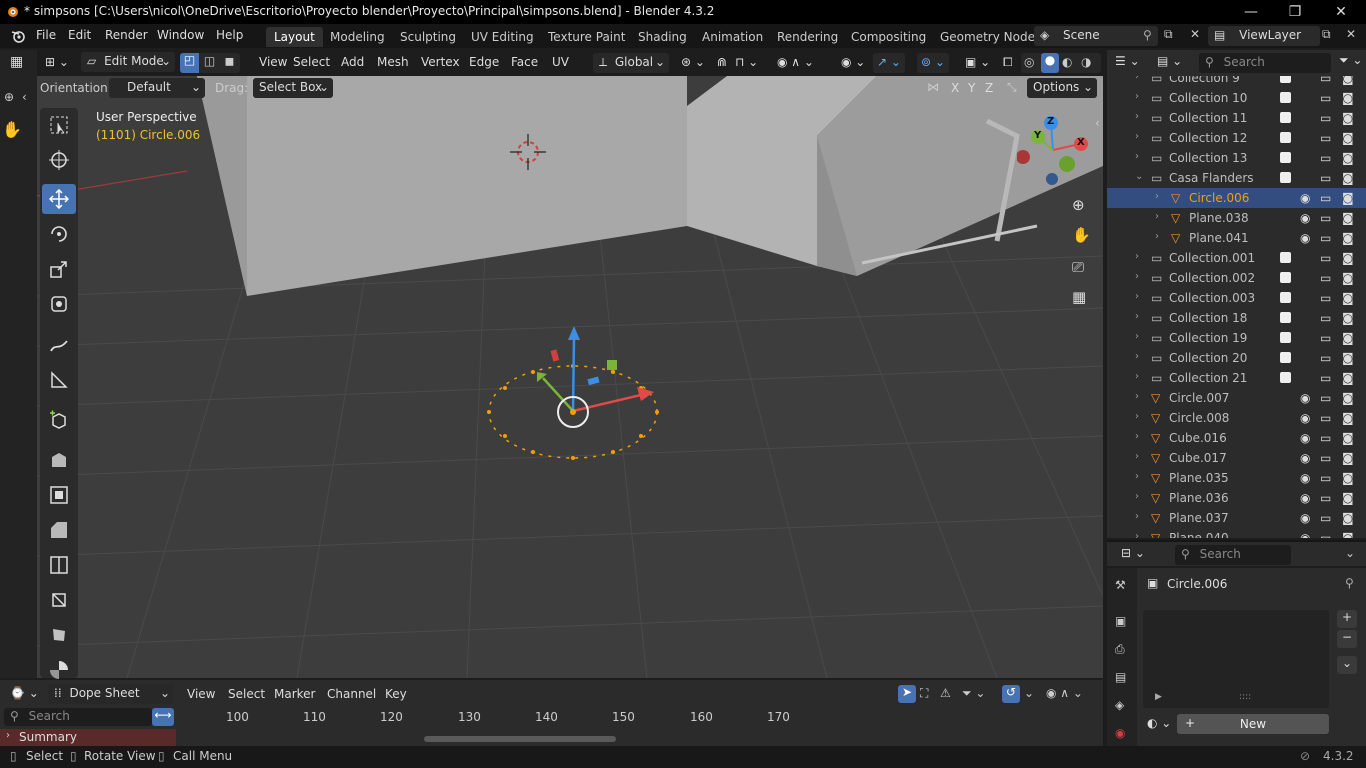 This screenshot has width=1366, height=768. Describe the element at coordinates (59, 160) in the screenshot. I see `cursor-tool` at that location.